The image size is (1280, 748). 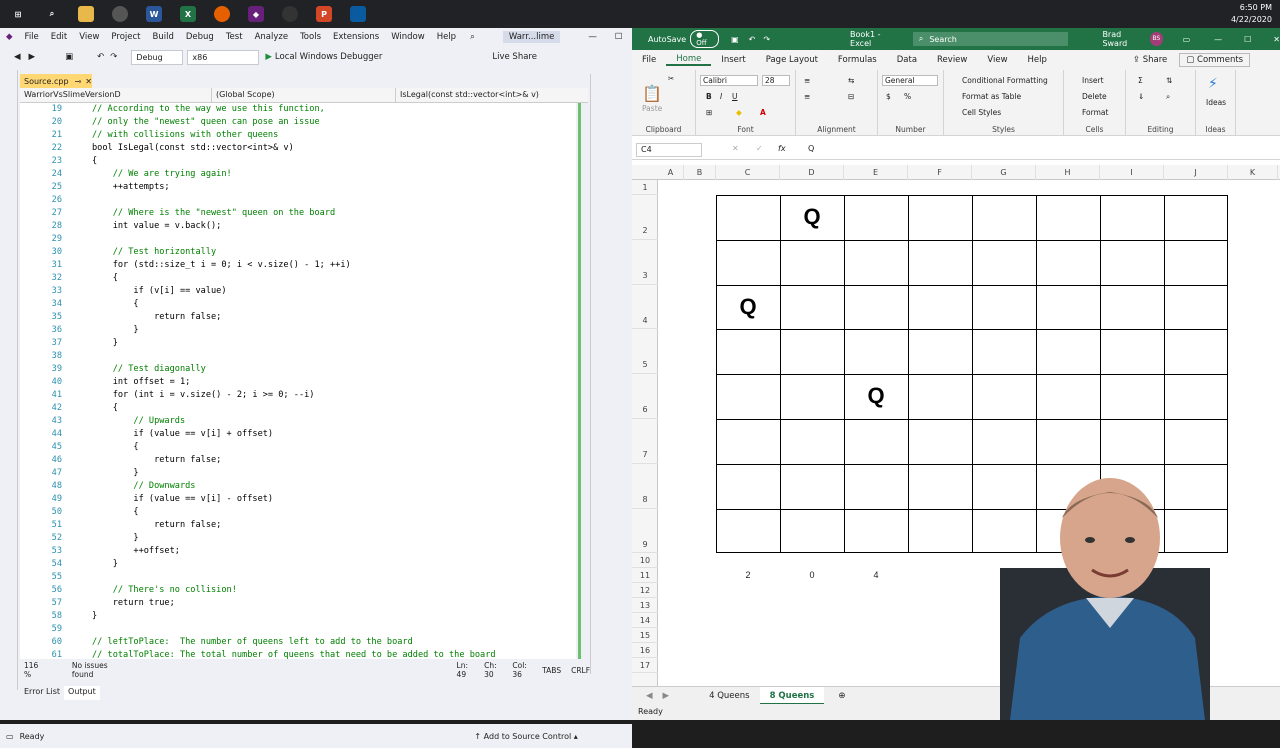 I want to click on column-header: J, so click(x=1196, y=172).